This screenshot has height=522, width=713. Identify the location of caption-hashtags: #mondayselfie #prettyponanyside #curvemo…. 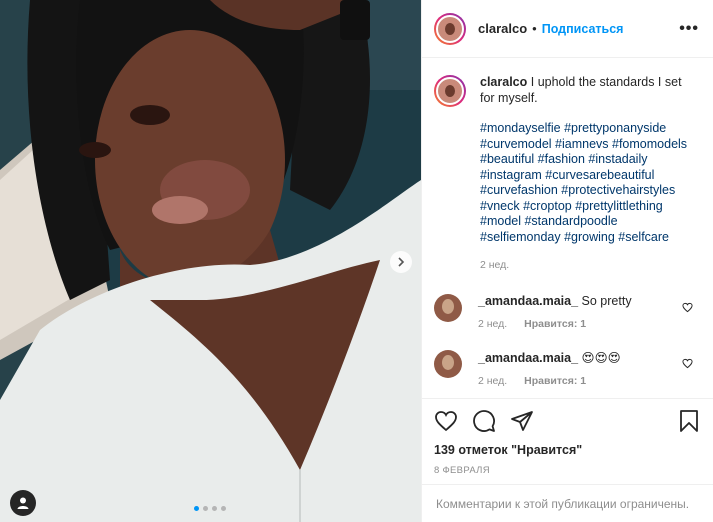
(585, 183).